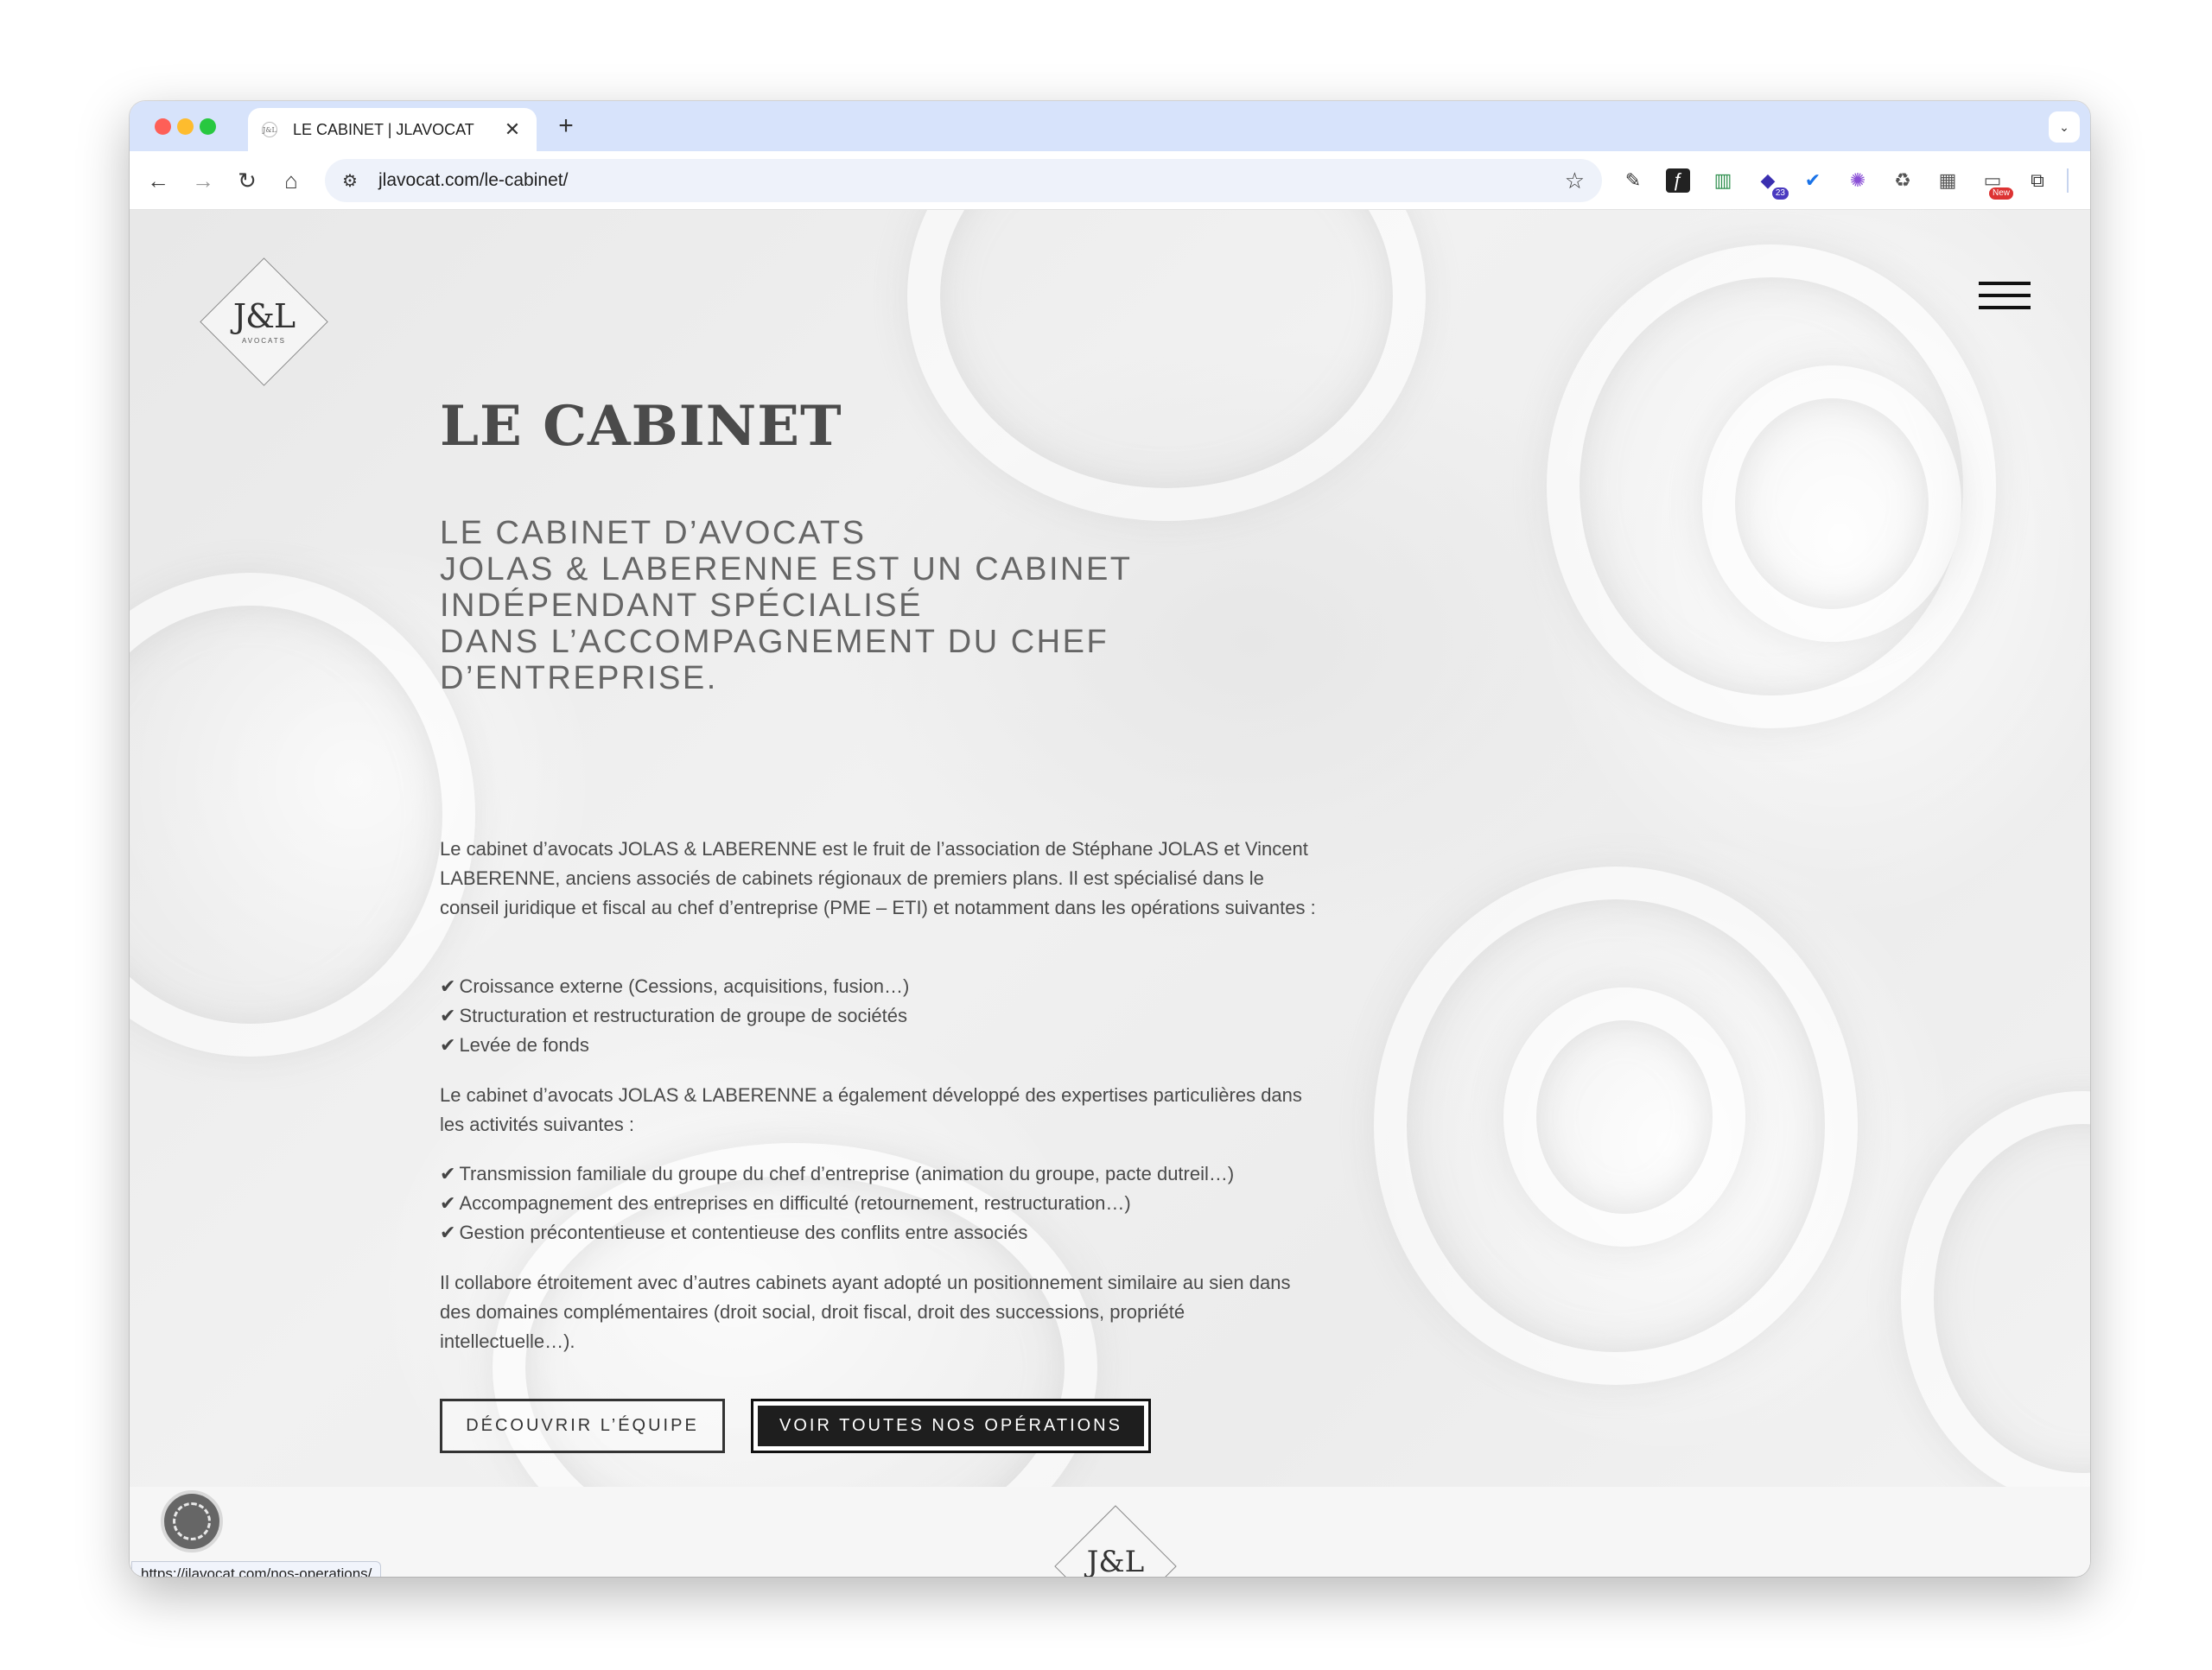  Describe the element at coordinates (185, 126) in the screenshot. I see `minimize-window-button` at that location.